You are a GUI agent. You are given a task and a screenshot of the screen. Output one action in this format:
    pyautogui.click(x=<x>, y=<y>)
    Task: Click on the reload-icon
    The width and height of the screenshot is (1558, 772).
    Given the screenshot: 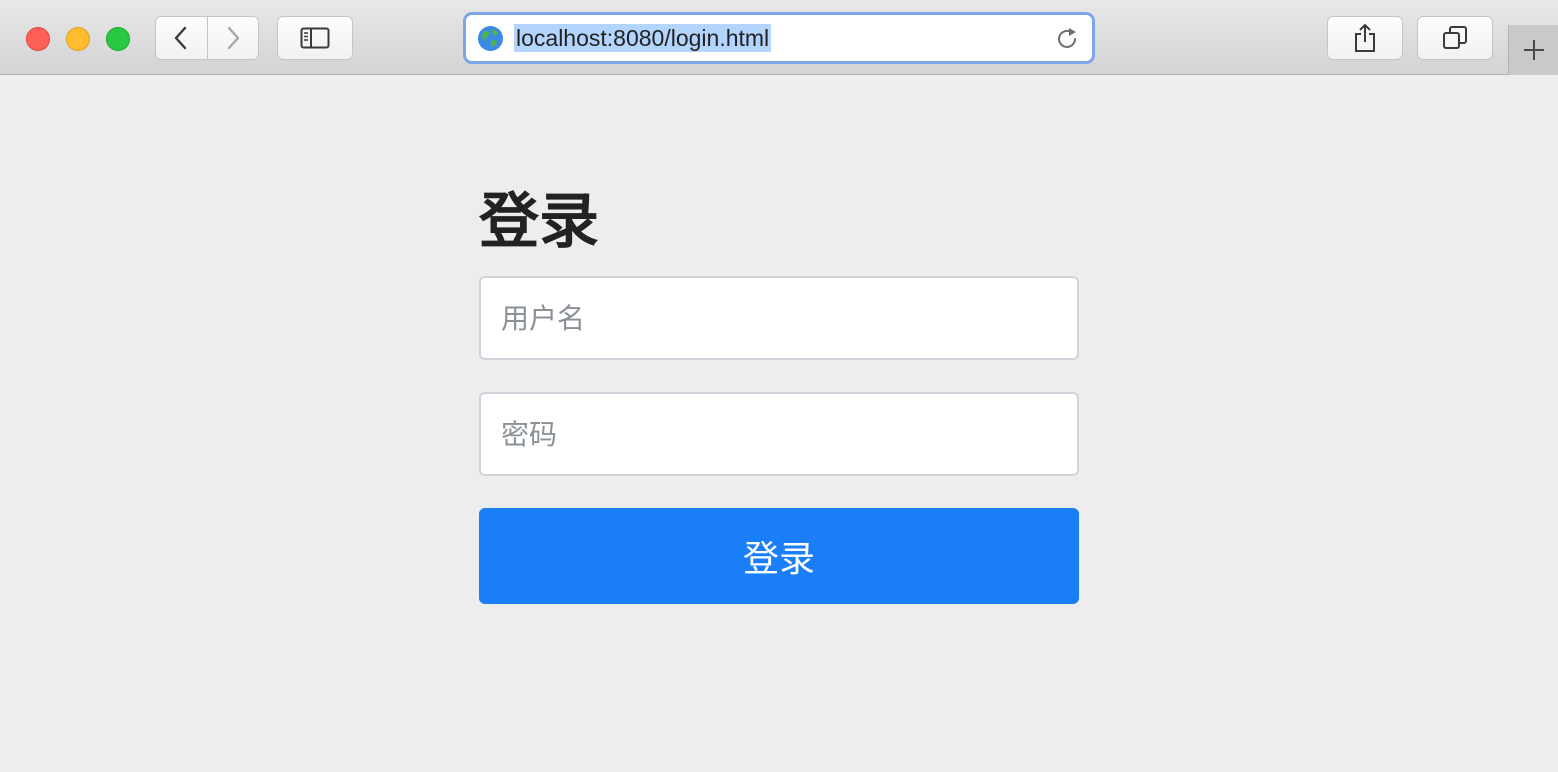 What is the action you would take?
    pyautogui.click(x=1067, y=38)
    